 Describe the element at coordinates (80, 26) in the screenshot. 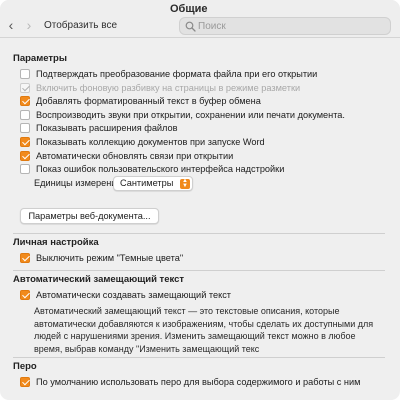

I see `show-all-button: Отобразить все` at that location.